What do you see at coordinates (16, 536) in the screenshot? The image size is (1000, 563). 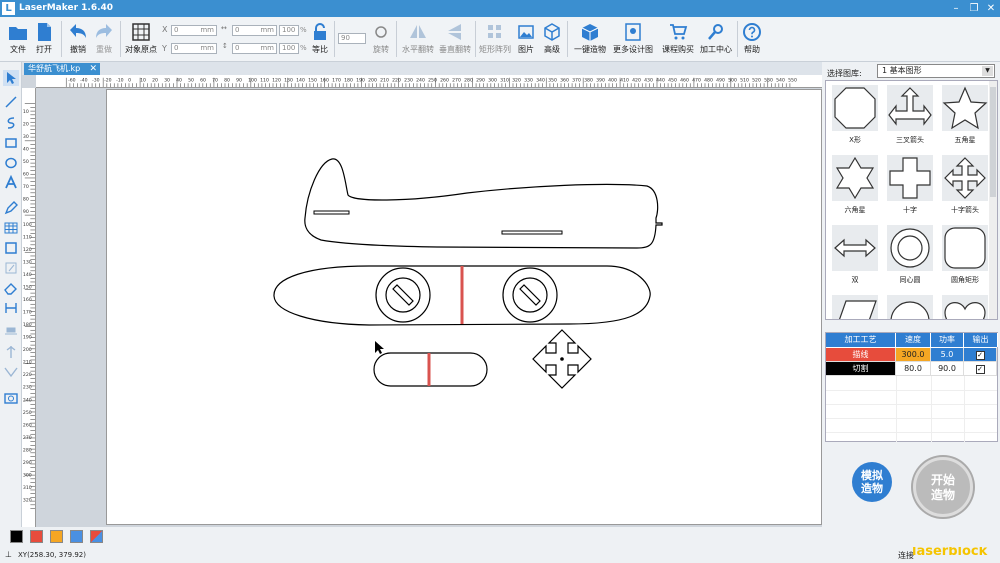 I see `color-swatch-black` at bounding box center [16, 536].